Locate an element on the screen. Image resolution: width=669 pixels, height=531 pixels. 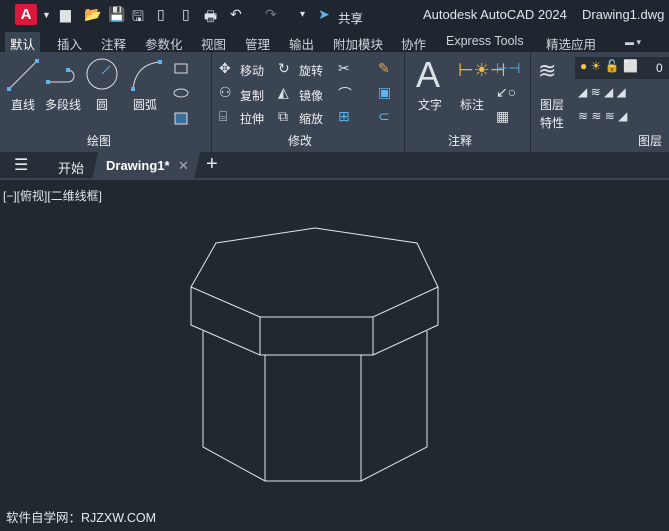
text-icon: A is located at coordinates (428, 74).